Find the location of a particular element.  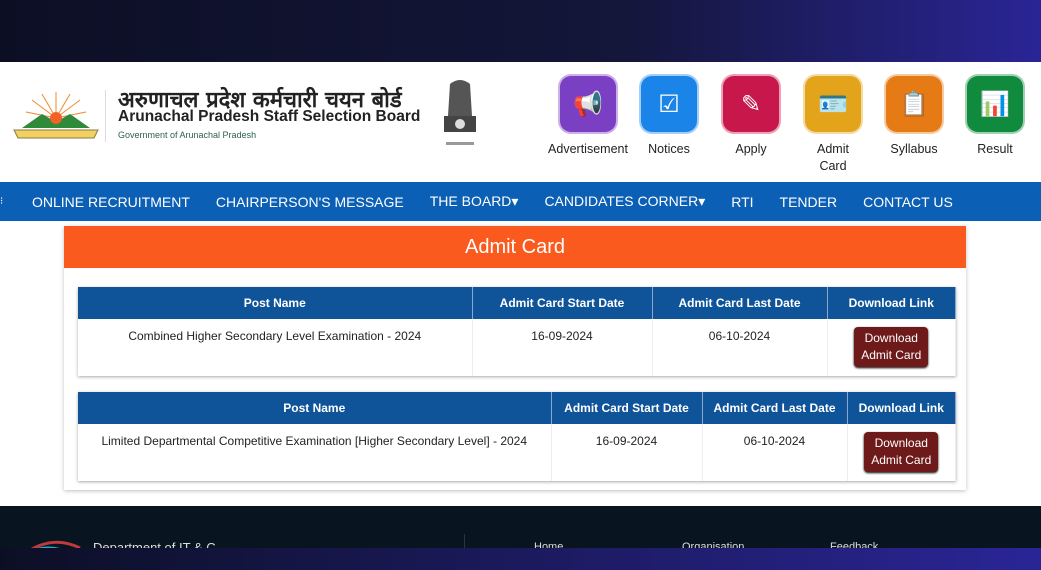

bar-chart-icon: 📊 is located at coordinates (995, 104).